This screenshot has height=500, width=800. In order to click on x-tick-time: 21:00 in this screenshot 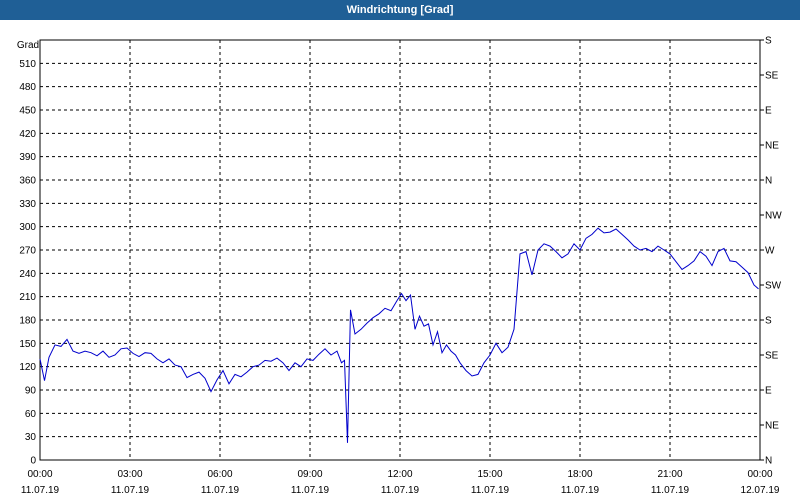, I will do `click(669, 474)`.